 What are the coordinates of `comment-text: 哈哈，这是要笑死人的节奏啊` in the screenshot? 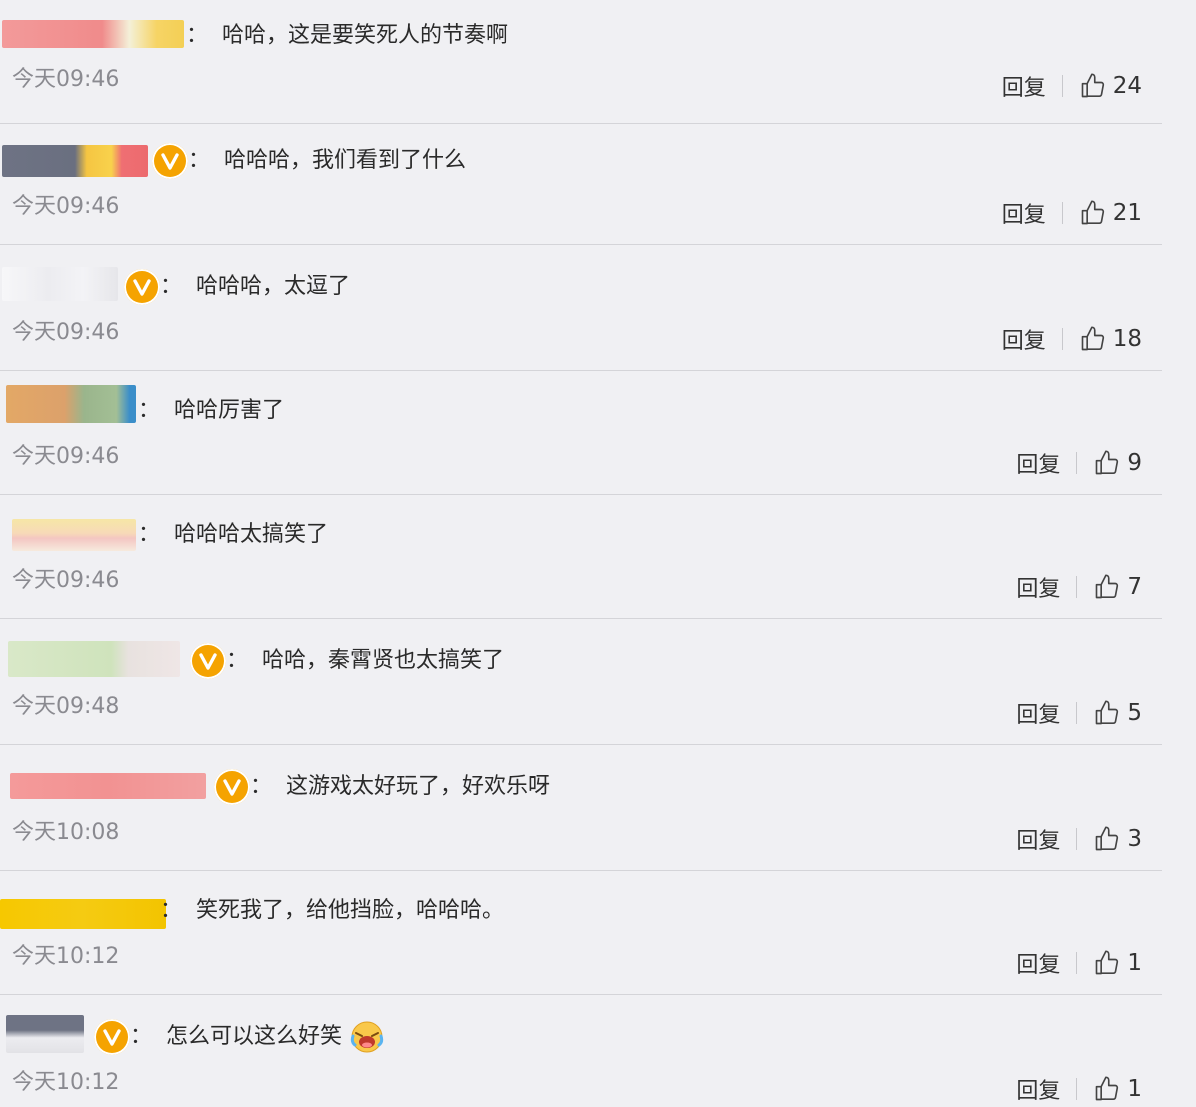 It's located at (365, 35).